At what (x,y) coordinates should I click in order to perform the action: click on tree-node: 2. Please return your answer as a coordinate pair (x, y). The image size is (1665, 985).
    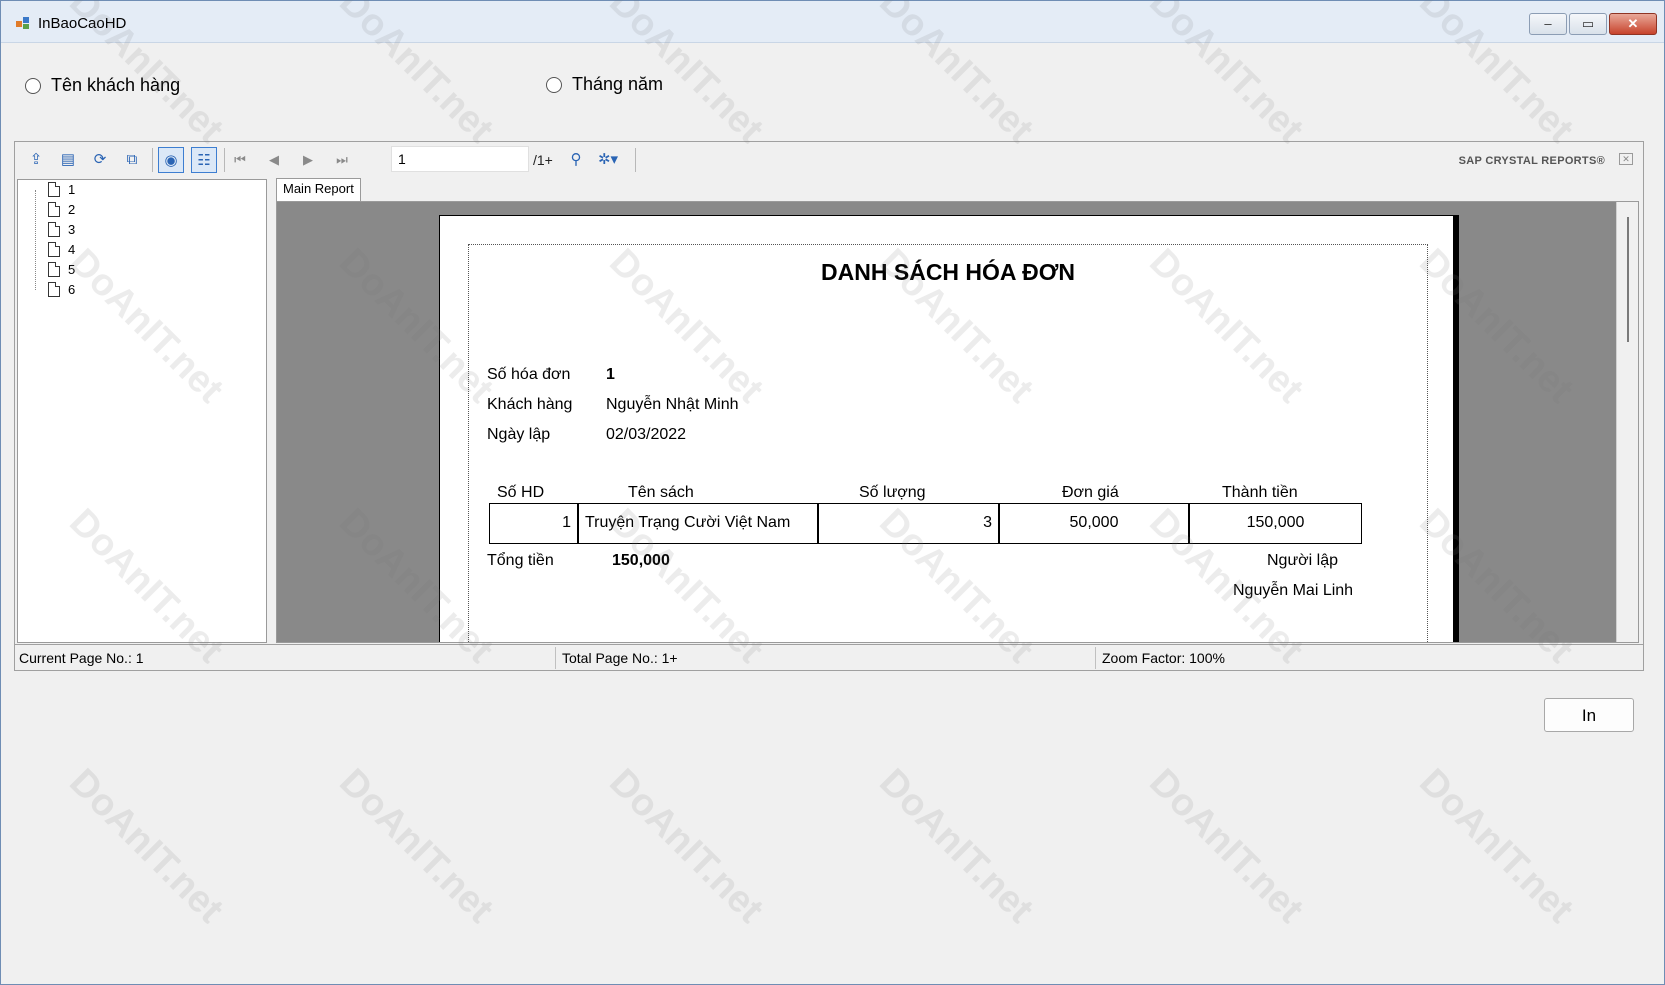
    Looking at the image, I should click on (61, 209).